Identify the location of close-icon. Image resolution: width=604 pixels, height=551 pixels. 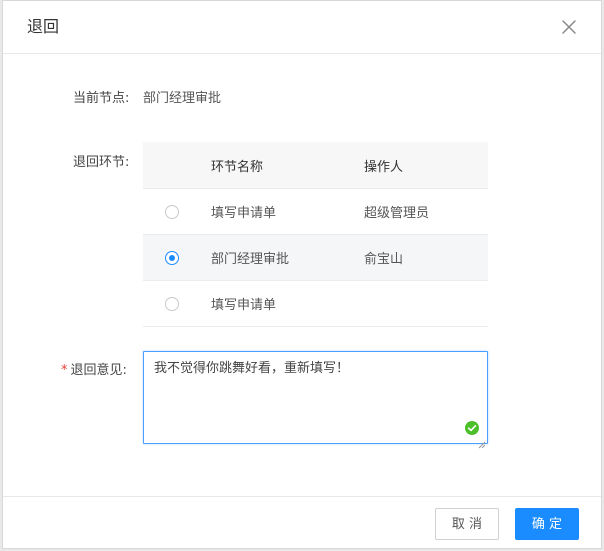
(569, 27).